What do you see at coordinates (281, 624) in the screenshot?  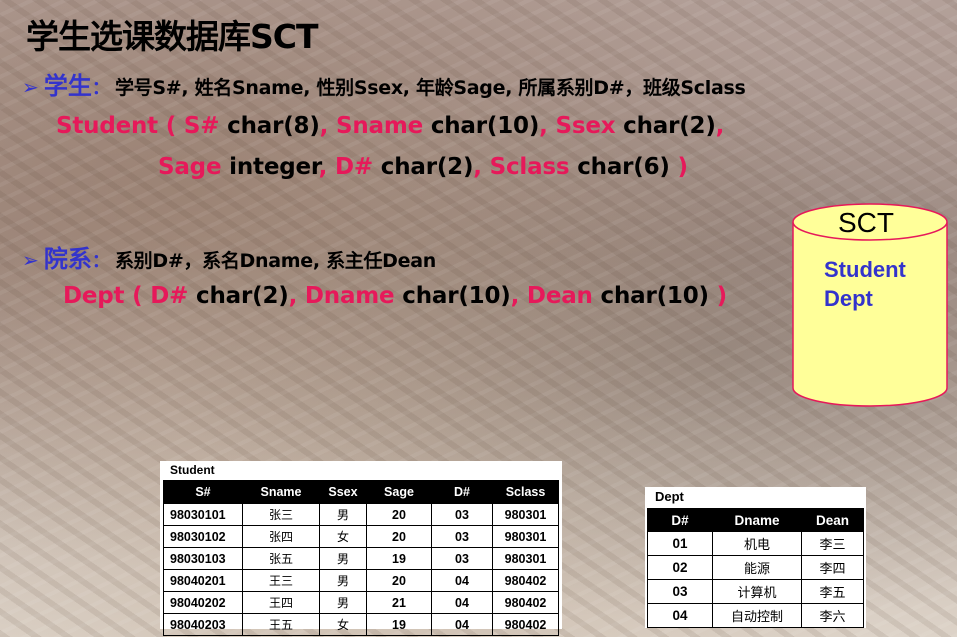 I see `table-cell: 王五` at bounding box center [281, 624].